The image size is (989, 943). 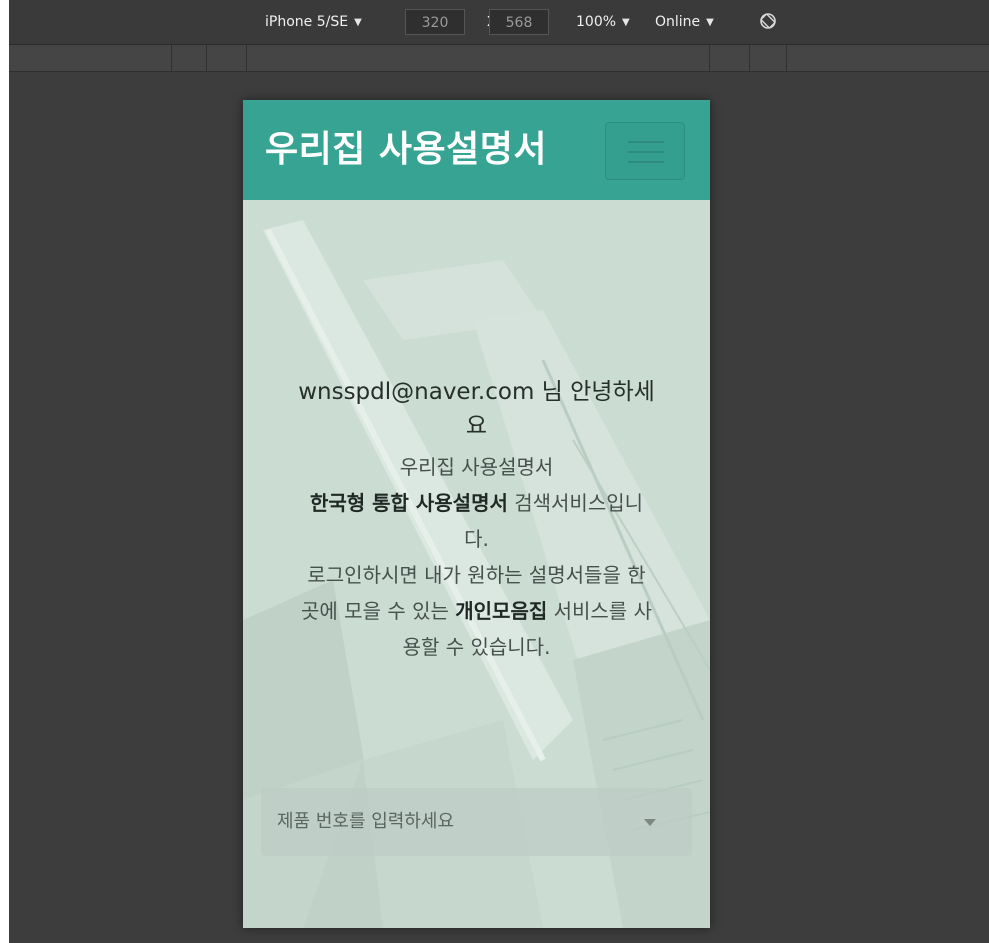 What do you see at coordinates (501, 611) in the screenshot?
I see `intro-highlight: 개인모음집` at bounding box center [501, 611].